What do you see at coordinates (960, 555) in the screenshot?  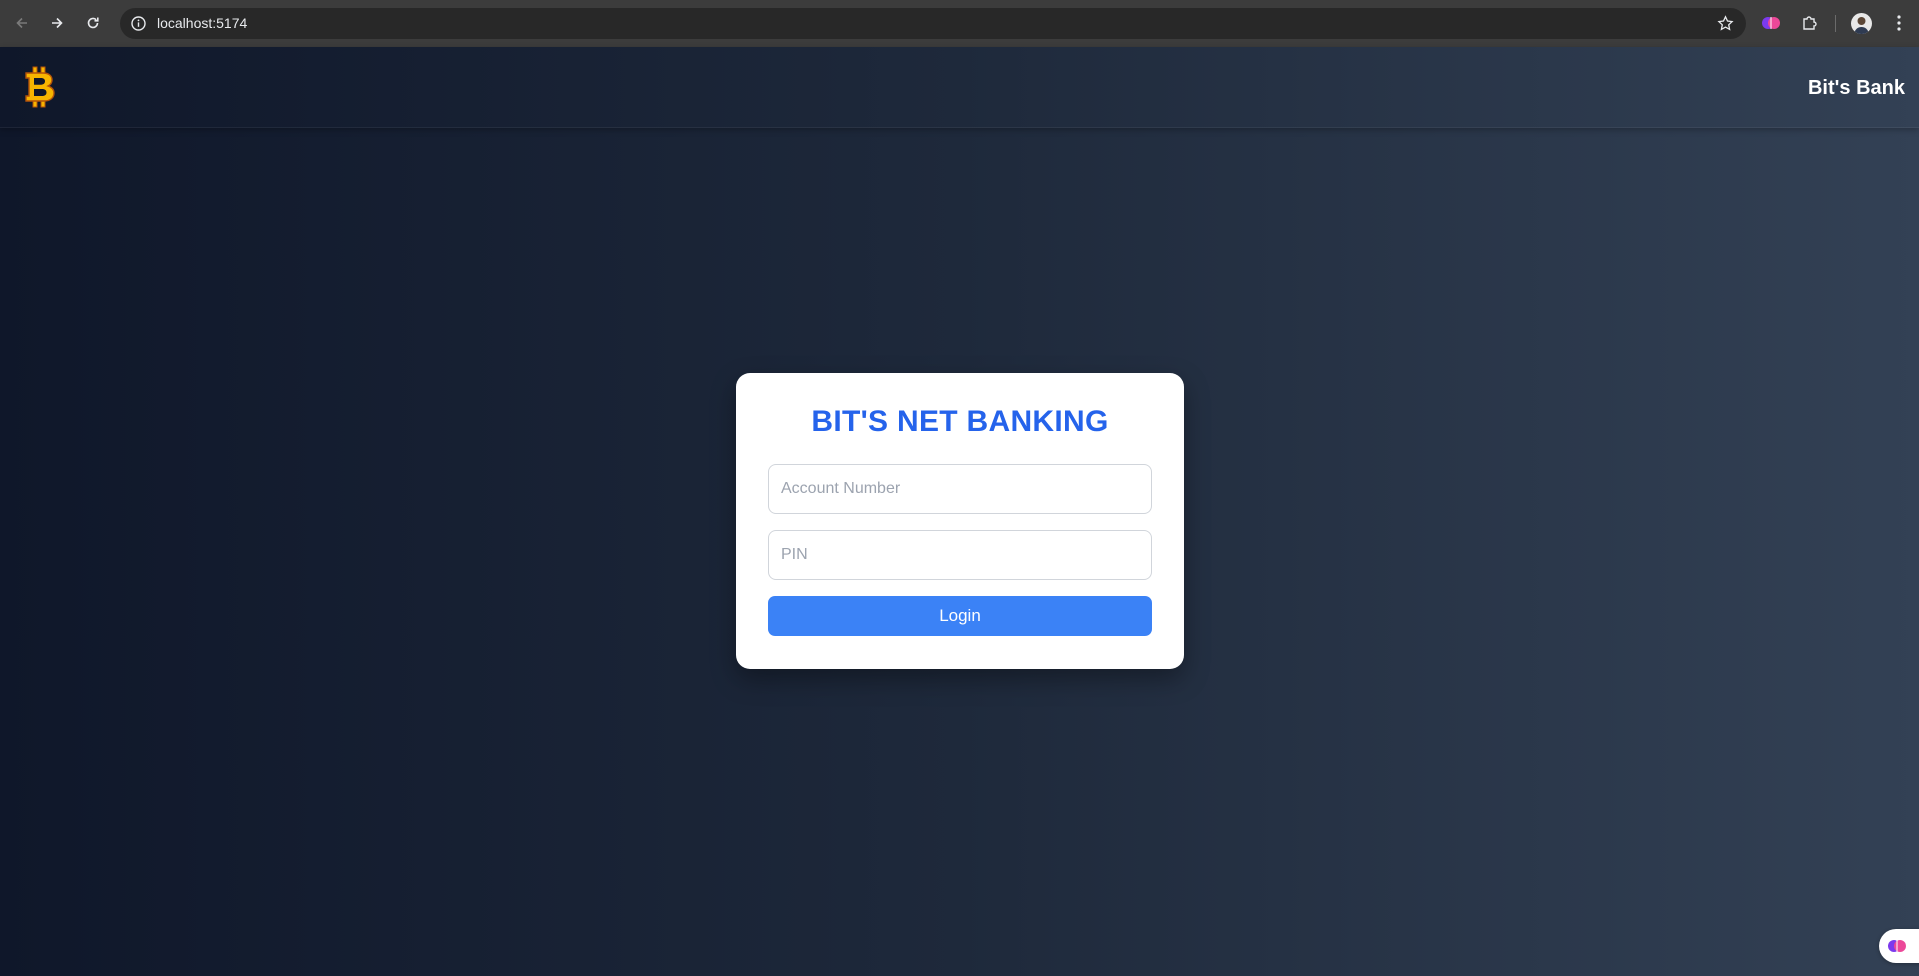 I see `pin-input` at bounding box center [960, 555].